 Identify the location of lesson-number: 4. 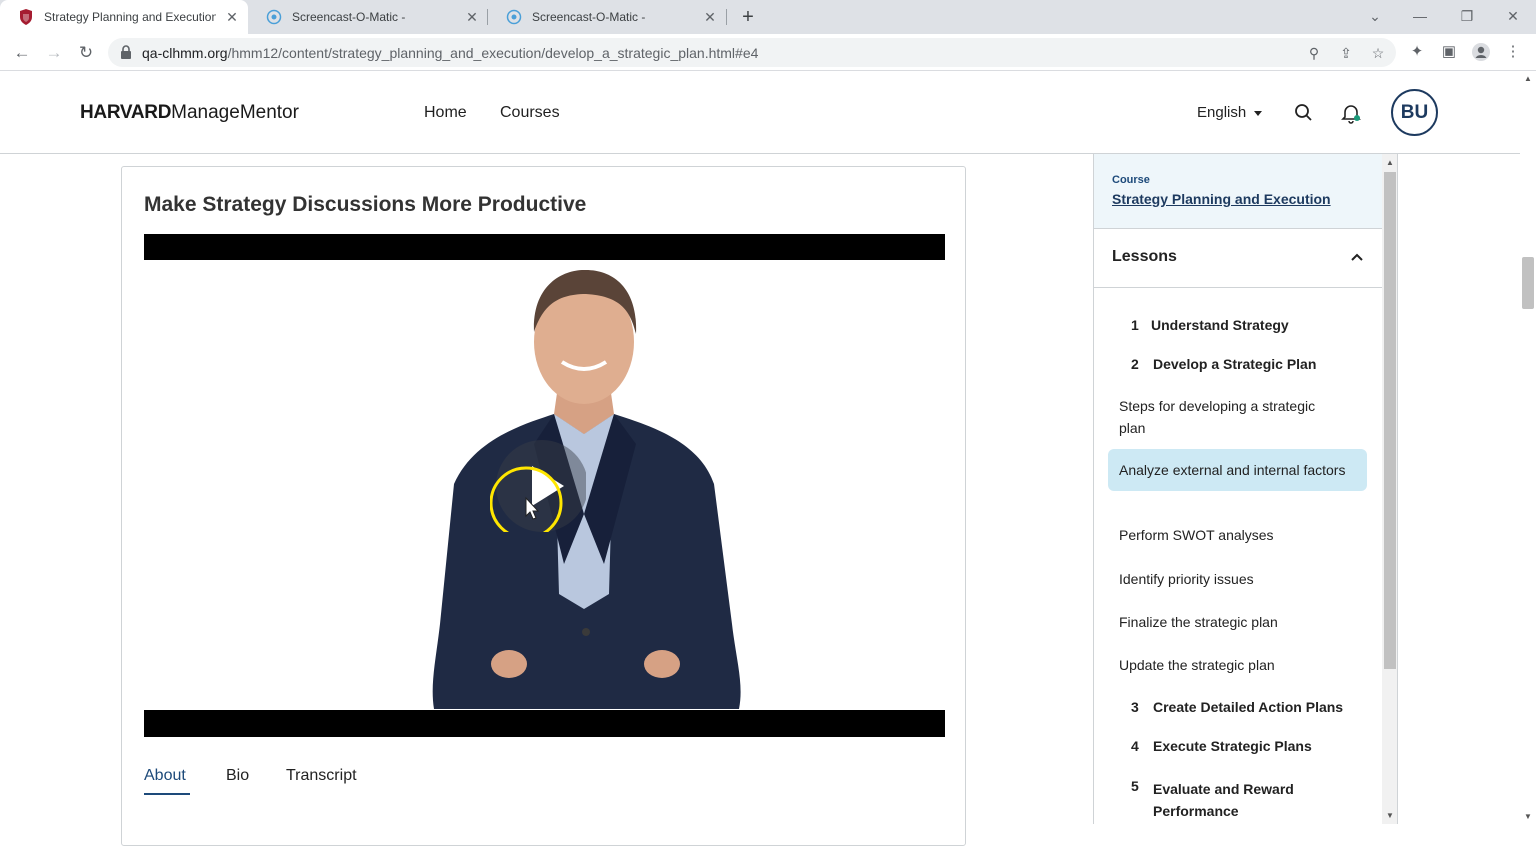
(1135, 746).